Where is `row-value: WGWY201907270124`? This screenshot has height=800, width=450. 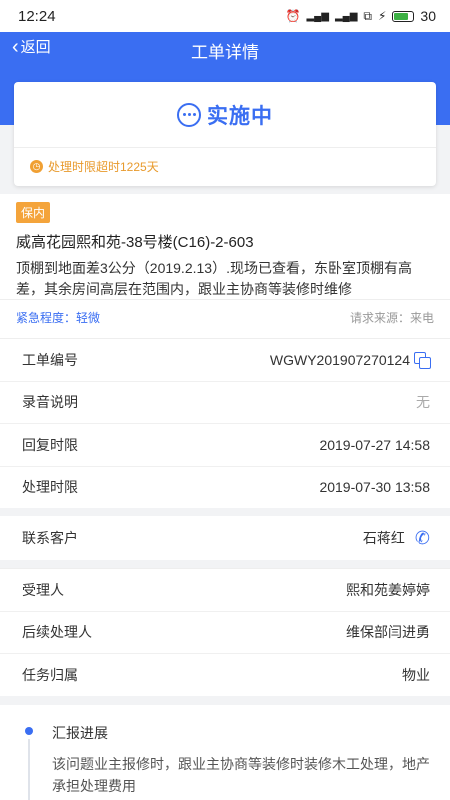 row-value: WGWY201907270124 is located at coordinates (350, 360).